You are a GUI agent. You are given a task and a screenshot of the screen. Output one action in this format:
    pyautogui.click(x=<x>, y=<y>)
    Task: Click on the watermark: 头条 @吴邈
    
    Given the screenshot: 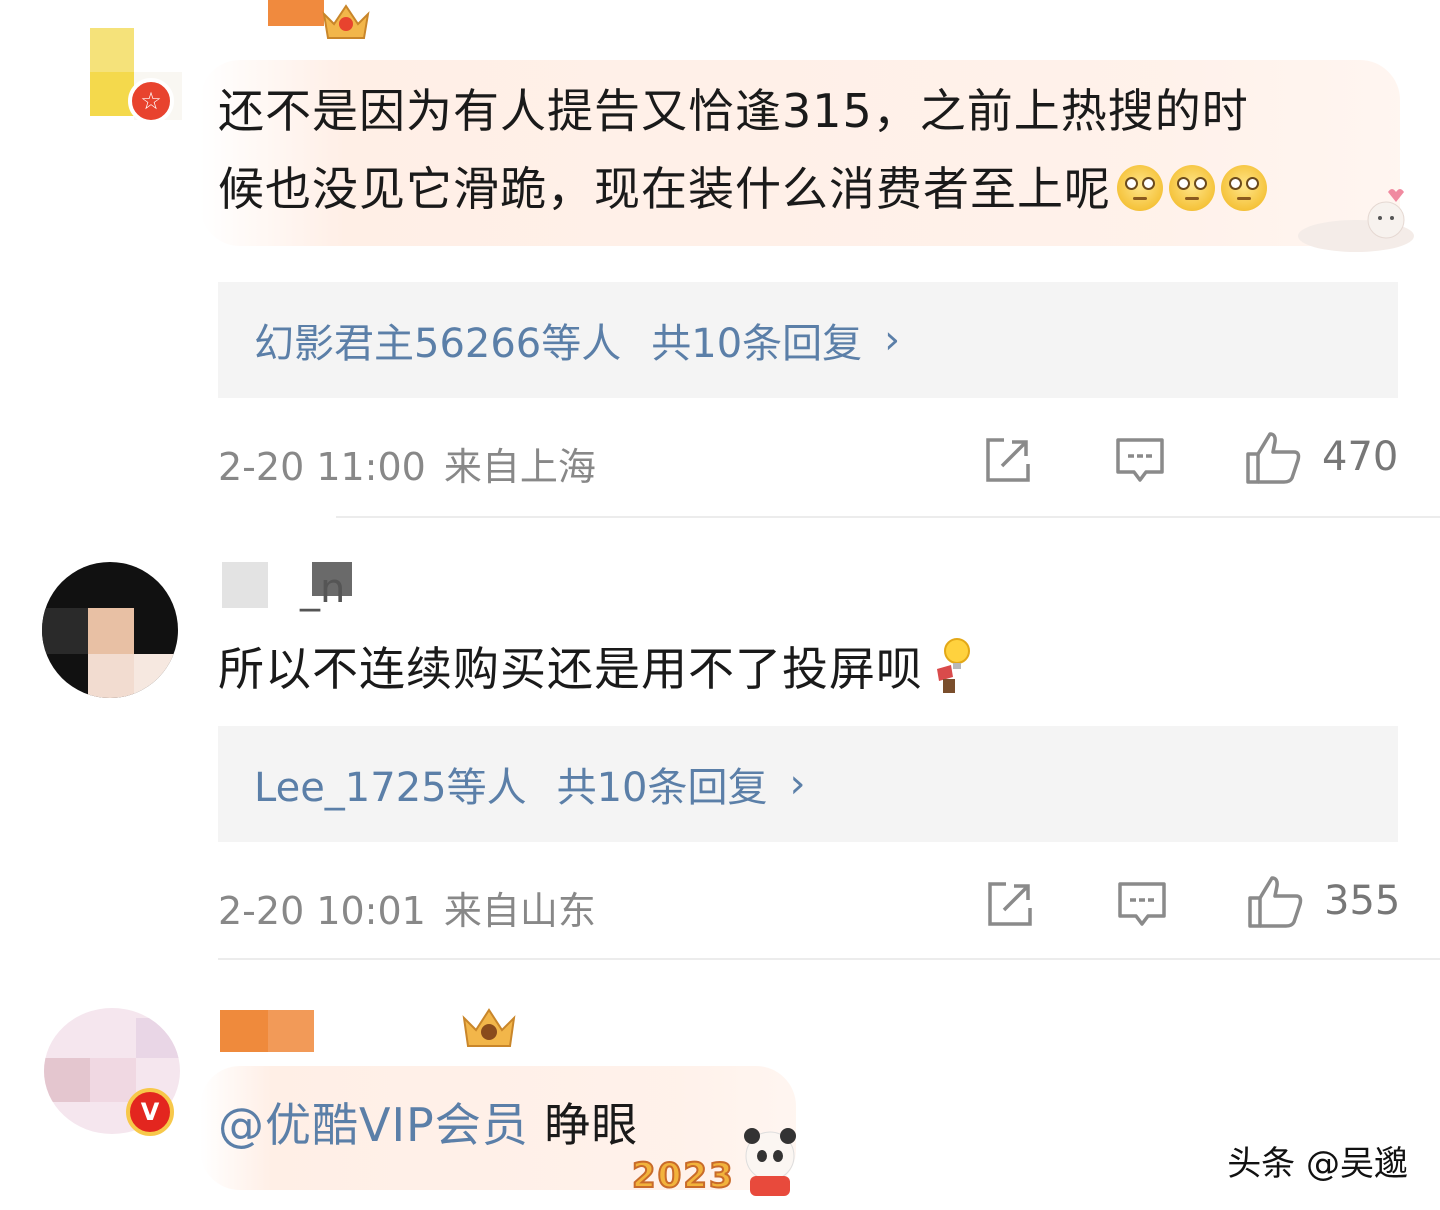 What is the action you would take?
    pyautogui.click(x=1317, y=1164)
    